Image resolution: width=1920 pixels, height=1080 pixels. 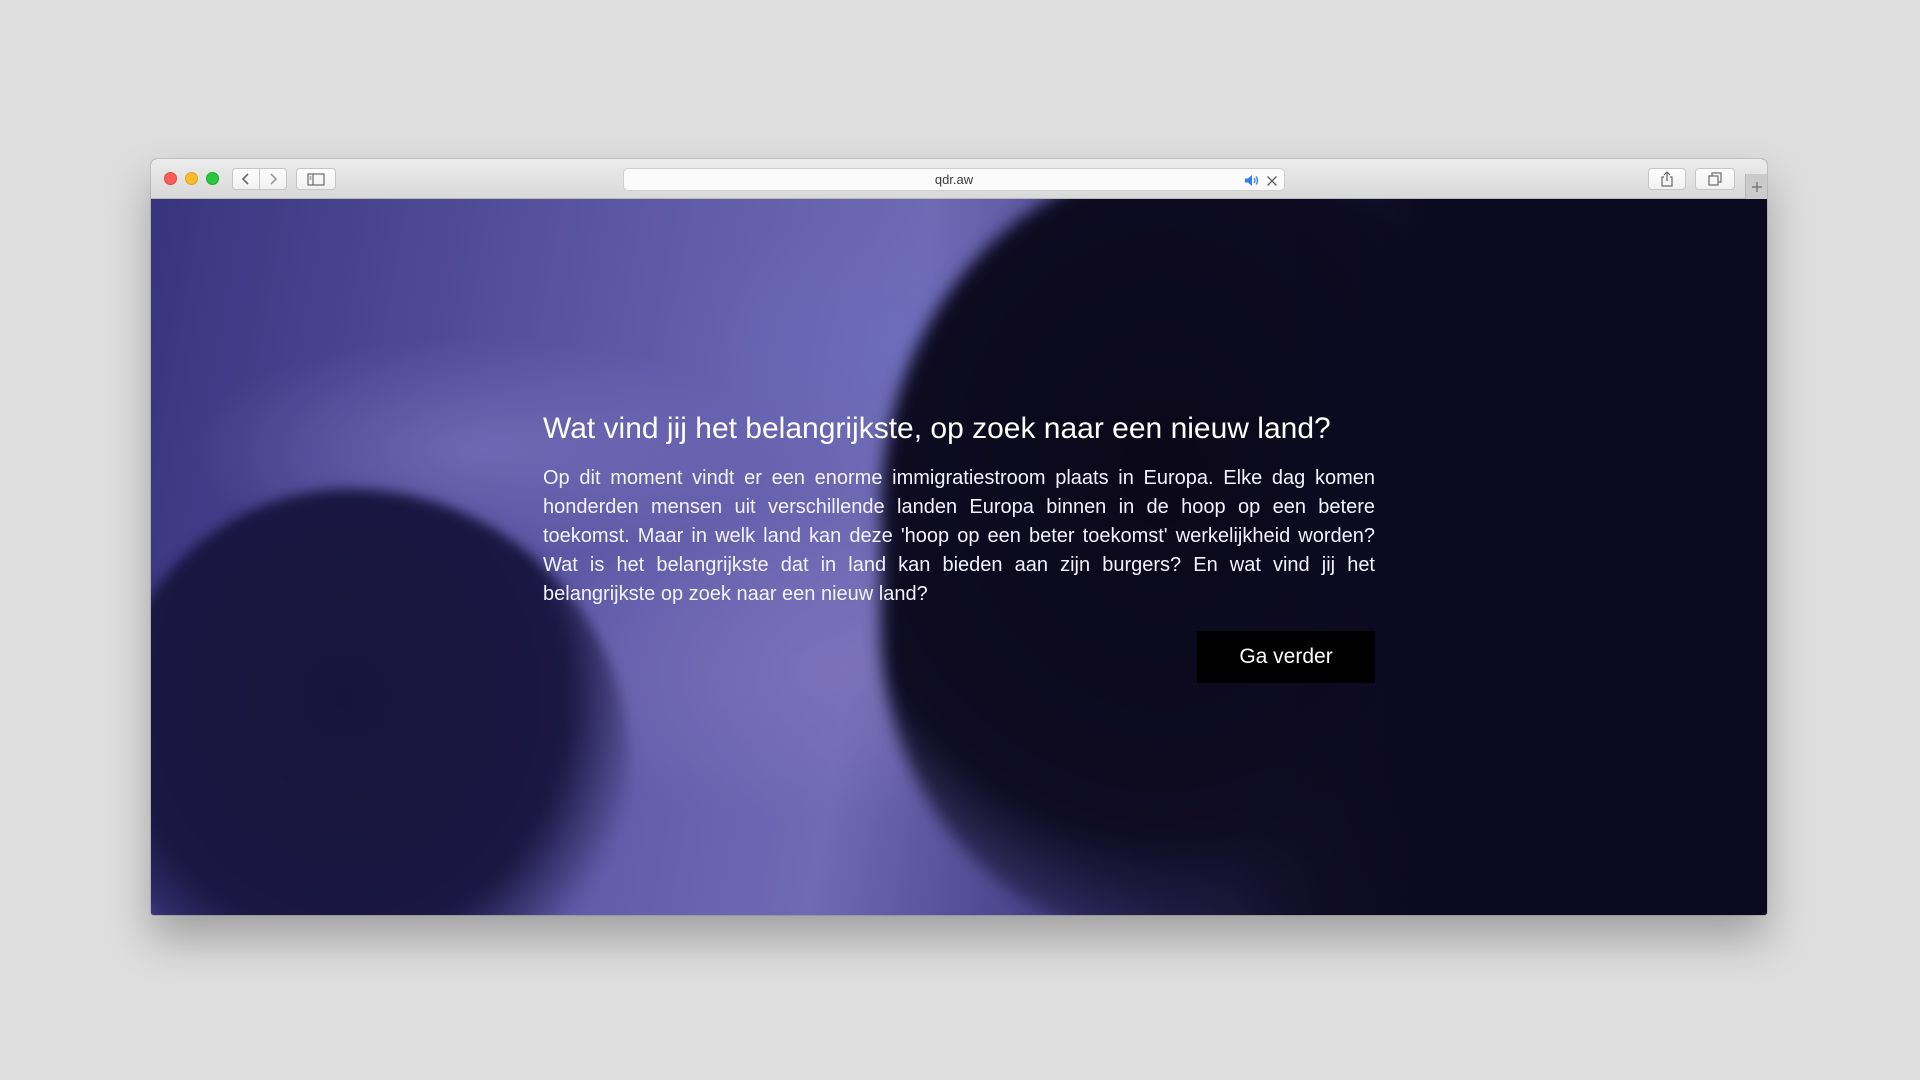 I want to click on chevron-right-icon, so click(x=274, y=179).